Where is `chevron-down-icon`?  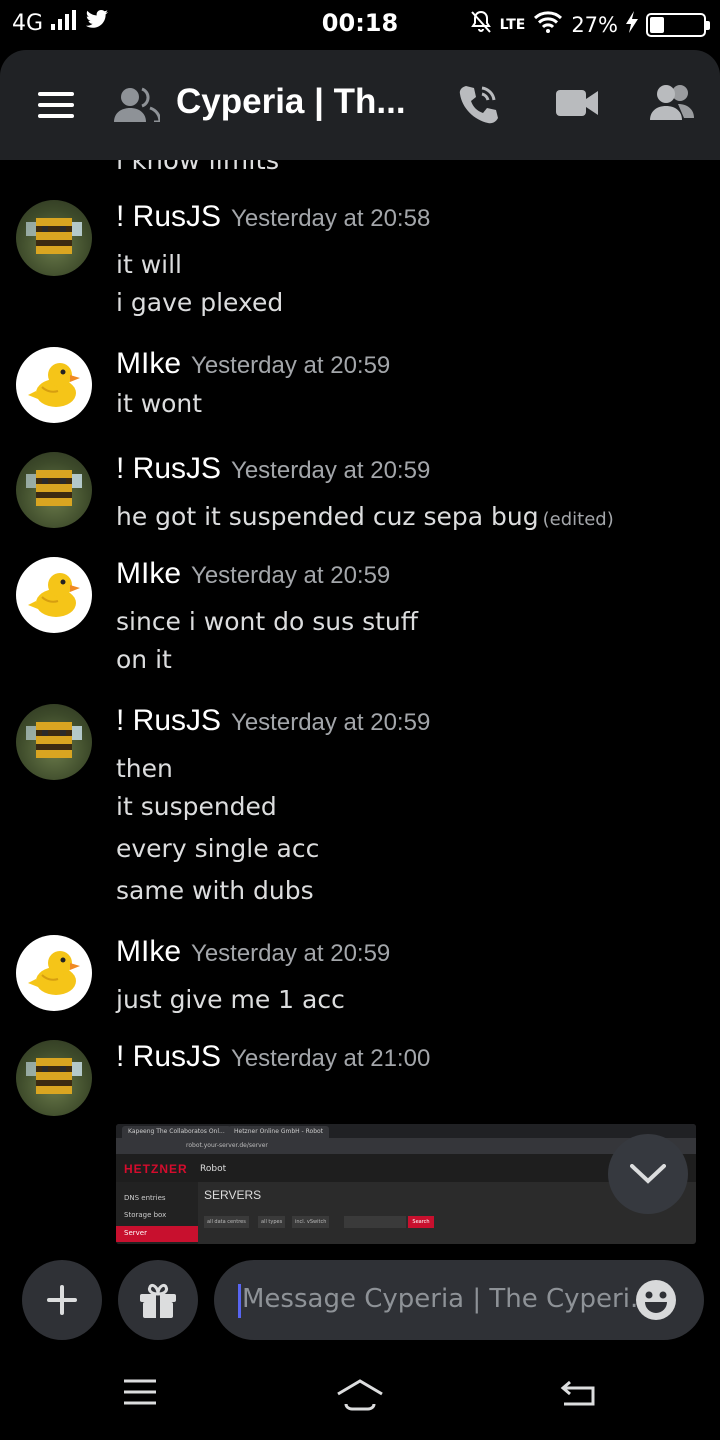
chevron-down-icon is located at coordinates (648, 1174).